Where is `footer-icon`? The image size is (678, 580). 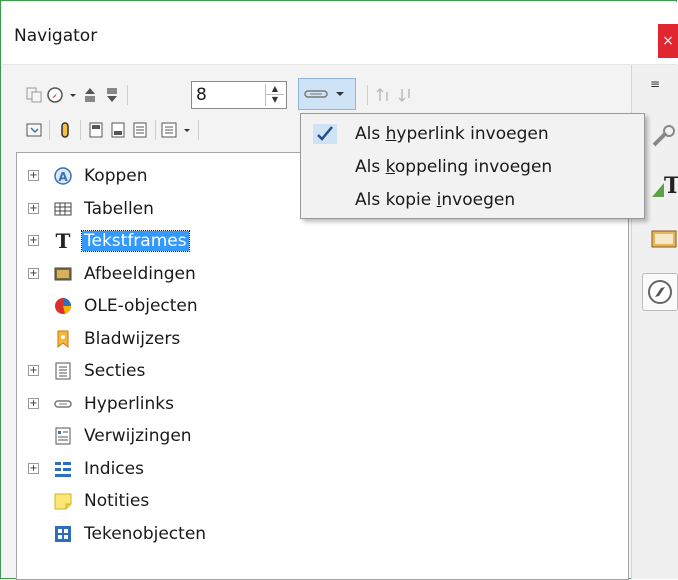 footer-icon is located at coordinates (118, 130).